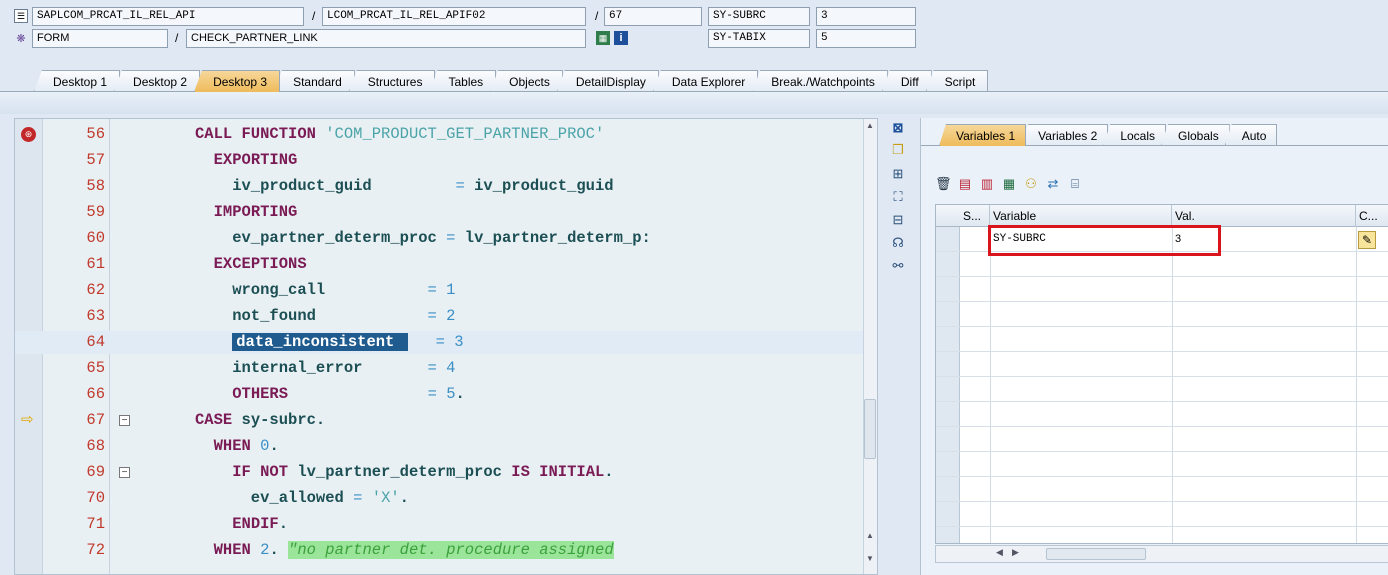 This screenshot has width=1388, height=575. I want to click on line-number: 58, so click(95, 186).